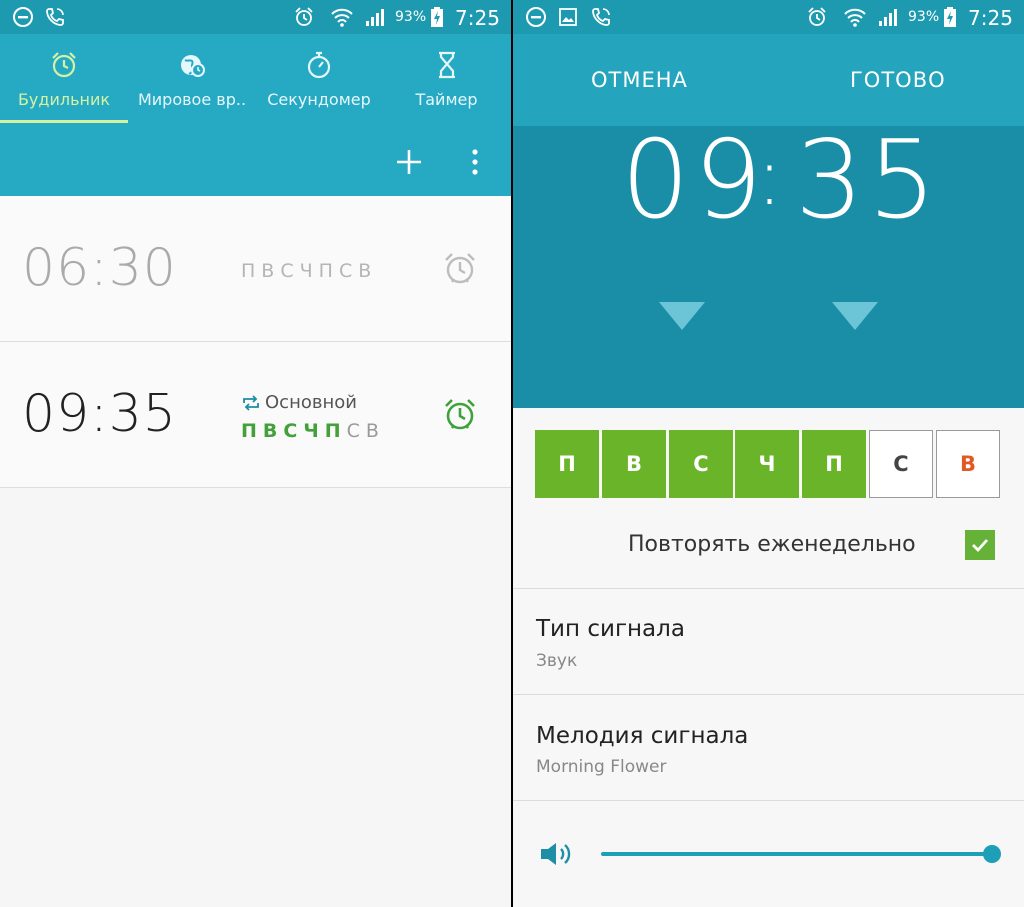  What do you see at coordinates (682, 316) in the screenshot?
I see `hours-dropdown-arrow` at bounding box center [682, 316].